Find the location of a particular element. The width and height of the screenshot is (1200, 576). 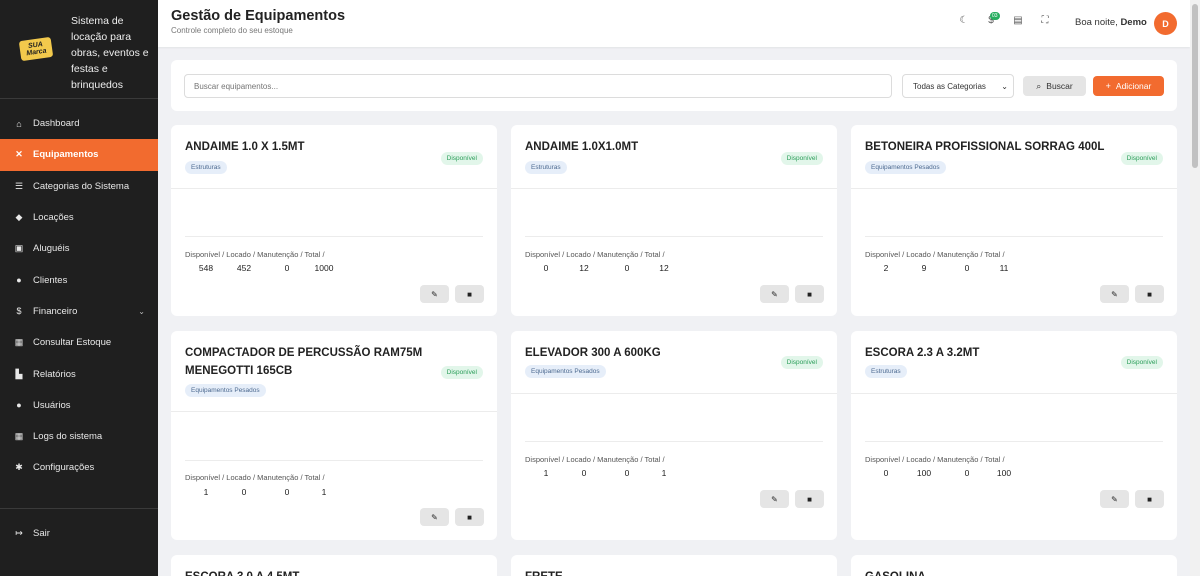

card-title: BETONEIRA PROFISSIONAL SORRAG 400L is located at coordinates (985, 147).